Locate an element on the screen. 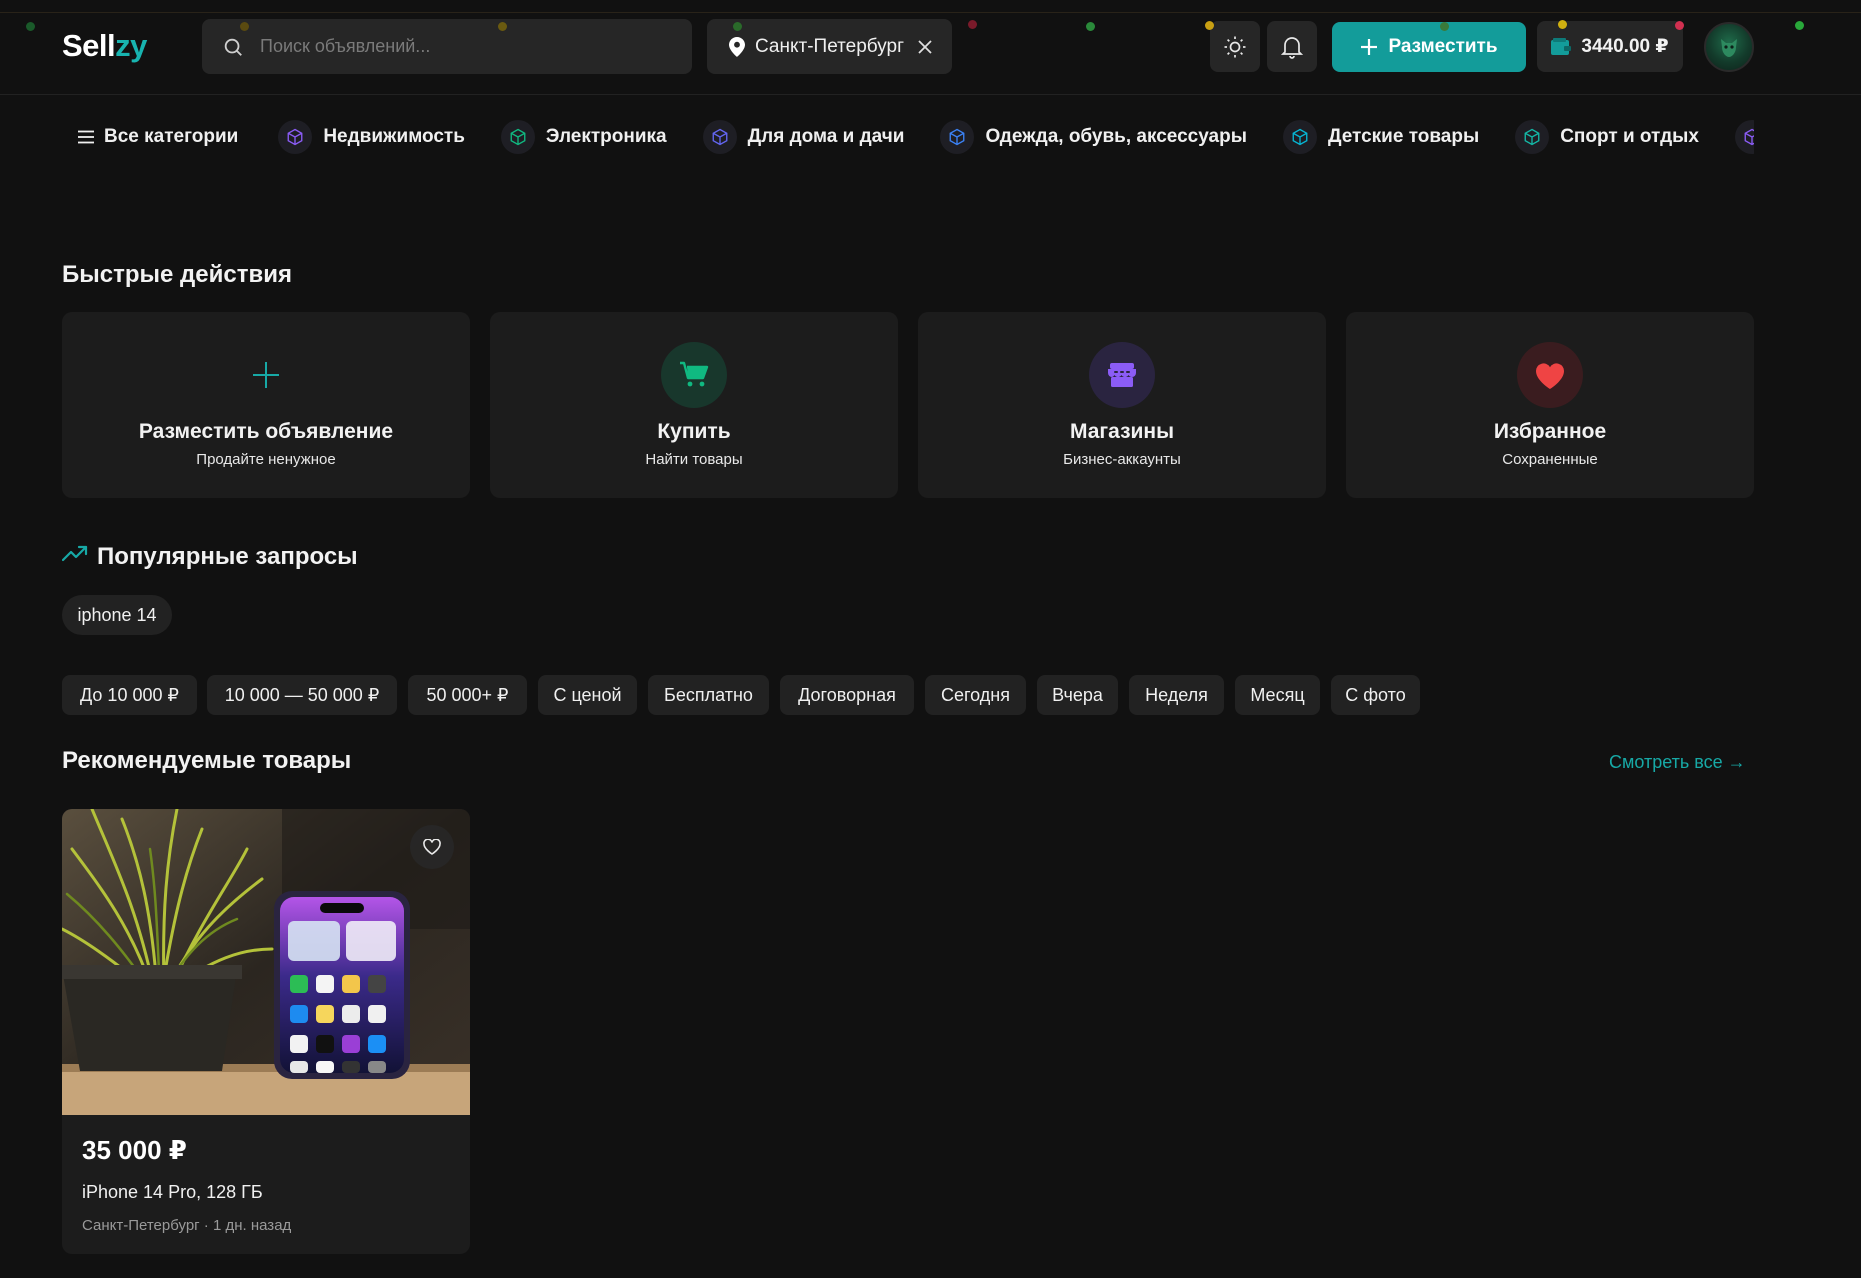  city-selector: Санкт-Петербург is located at coordinates (829, 46).